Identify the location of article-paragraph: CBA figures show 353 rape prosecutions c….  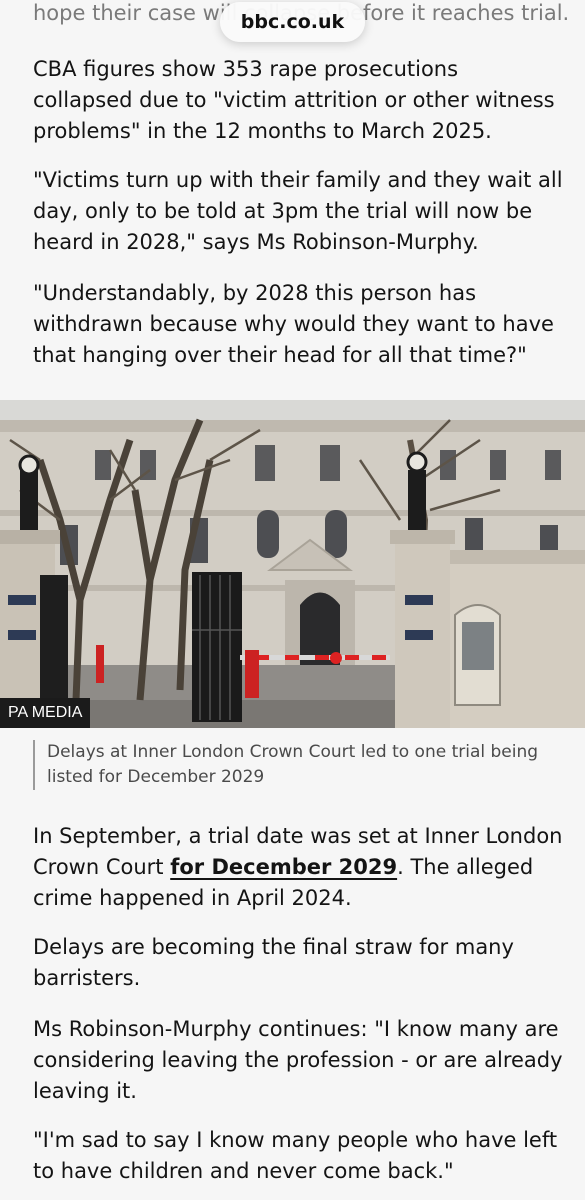
(294, 100).